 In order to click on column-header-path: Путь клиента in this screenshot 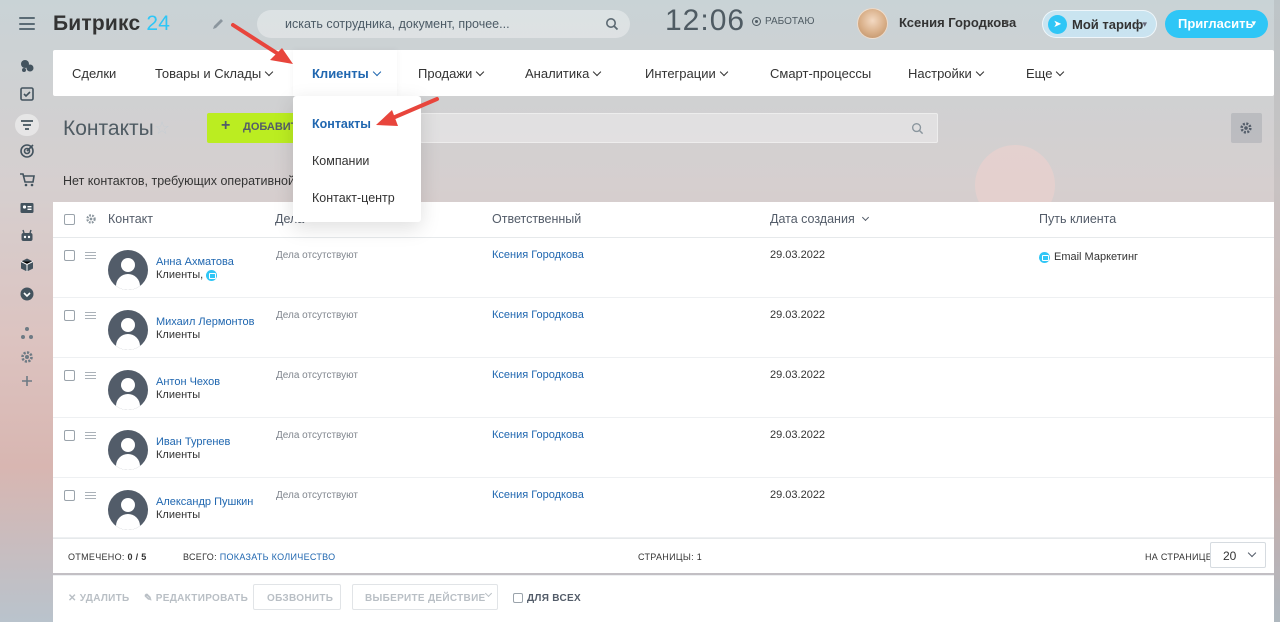, I will do `click(1077, 219)`.